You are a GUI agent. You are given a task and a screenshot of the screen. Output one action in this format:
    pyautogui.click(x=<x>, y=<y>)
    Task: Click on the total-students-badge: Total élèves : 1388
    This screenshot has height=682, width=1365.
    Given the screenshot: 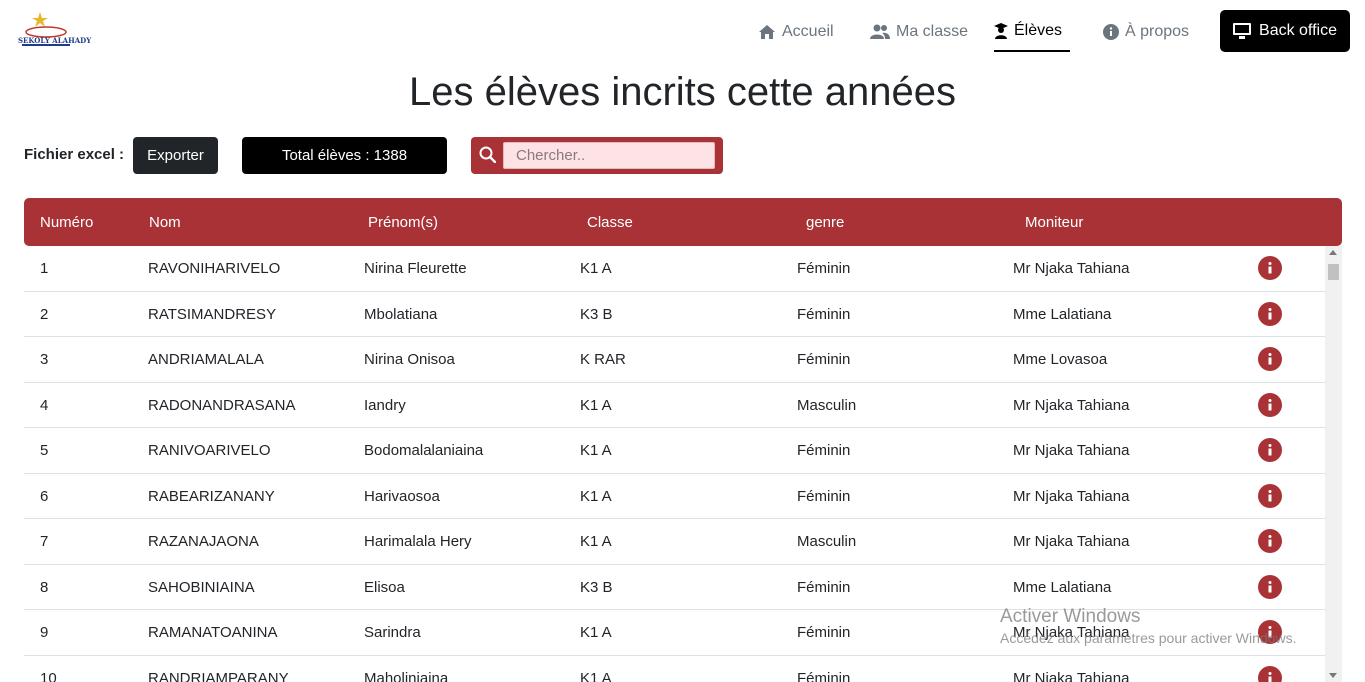 What is the action you would take?
    pyautogui.click(x=344, y=155)
    